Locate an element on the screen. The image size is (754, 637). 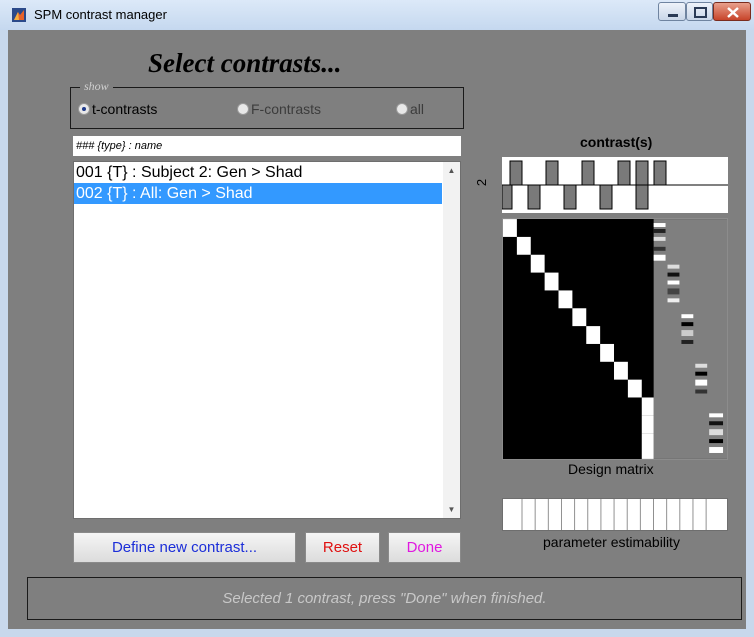
vertical-scrollbar: ▲ ▼ is located at coordinates (451, 340).